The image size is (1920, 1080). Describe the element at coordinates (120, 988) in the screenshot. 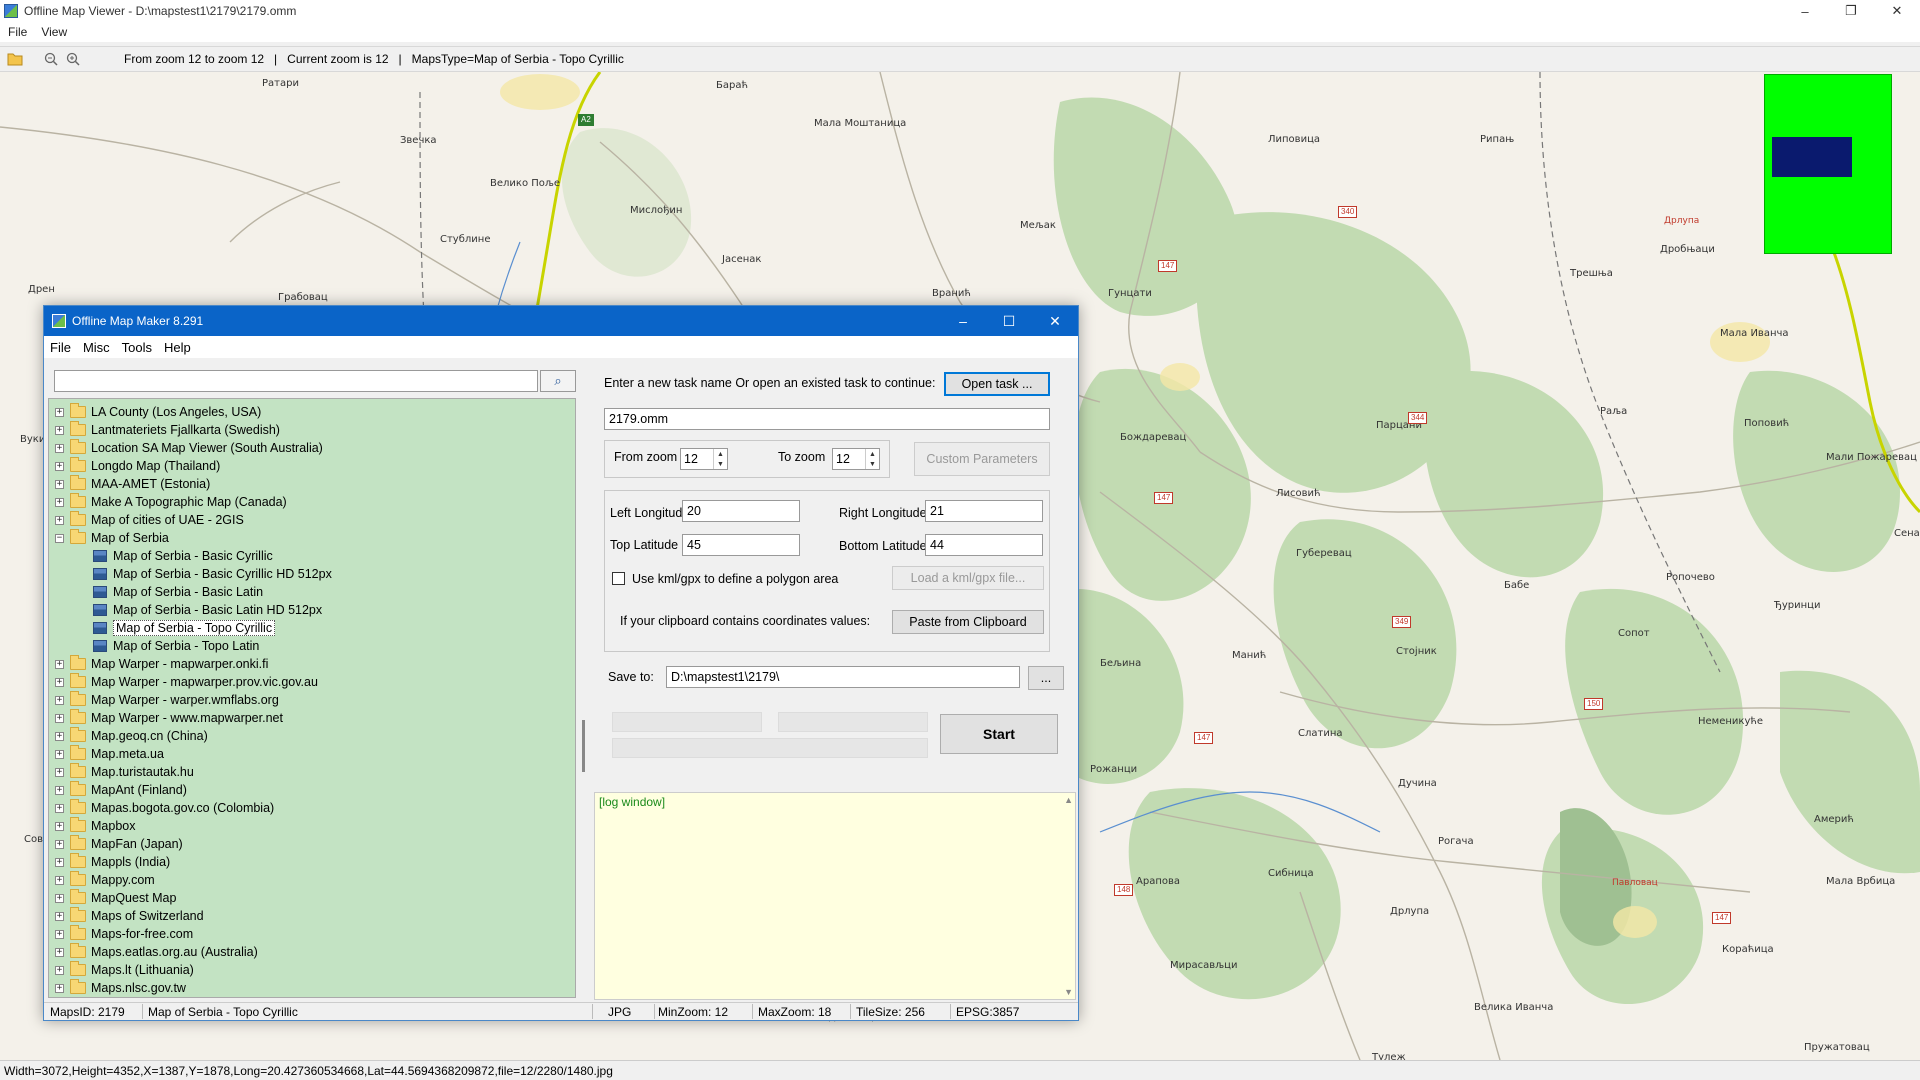

I see `tree-folder-item: + Maps.nlsc.gov.tw` at that location.